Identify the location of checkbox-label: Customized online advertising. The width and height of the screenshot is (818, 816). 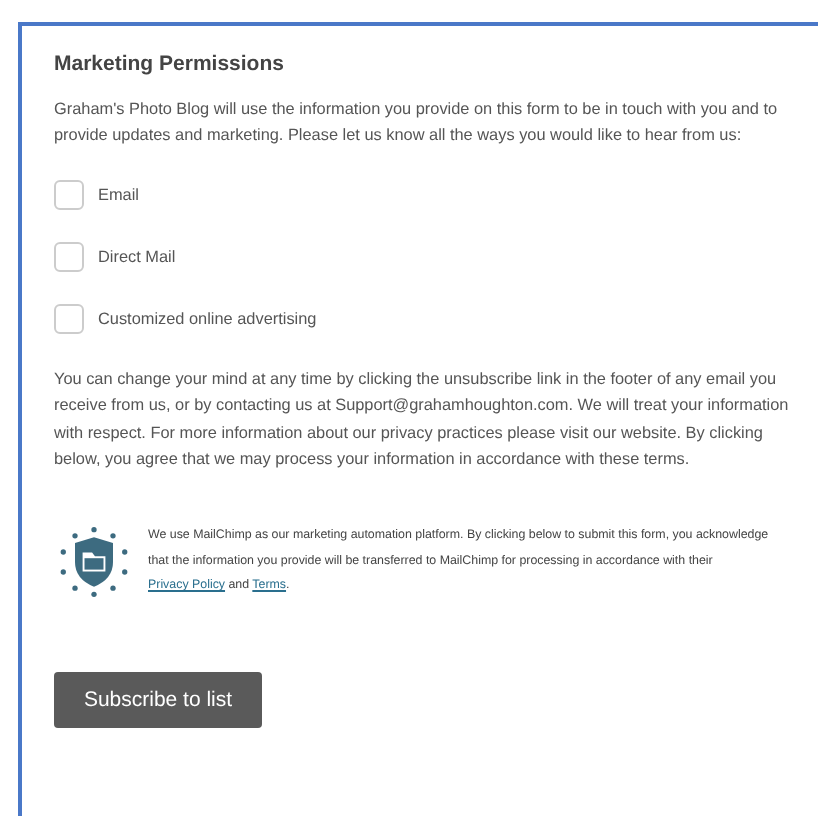
(207, 319).